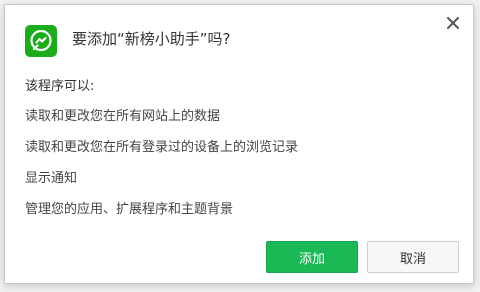 The height and width of the screenshot is (292, 480). What do you see at coordinates (60, 86) in the screenshot?
I see `permissions-header: 该程序可以:` at bounding box center [60, 86].